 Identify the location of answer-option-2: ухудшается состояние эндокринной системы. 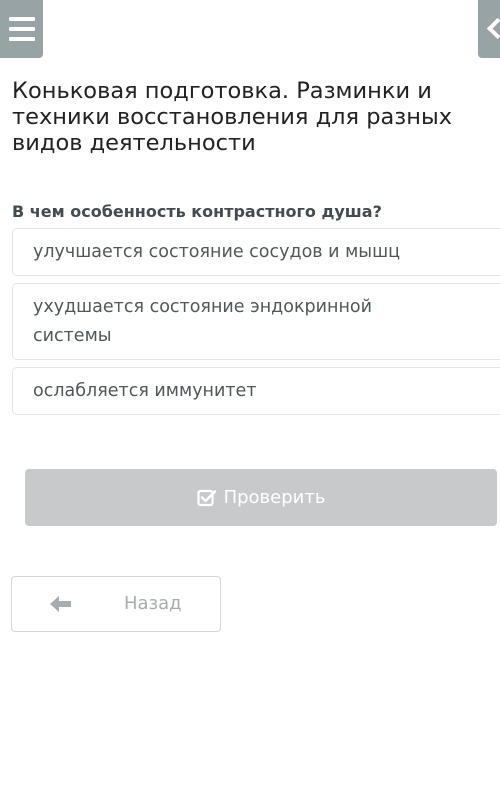
(256, 321).